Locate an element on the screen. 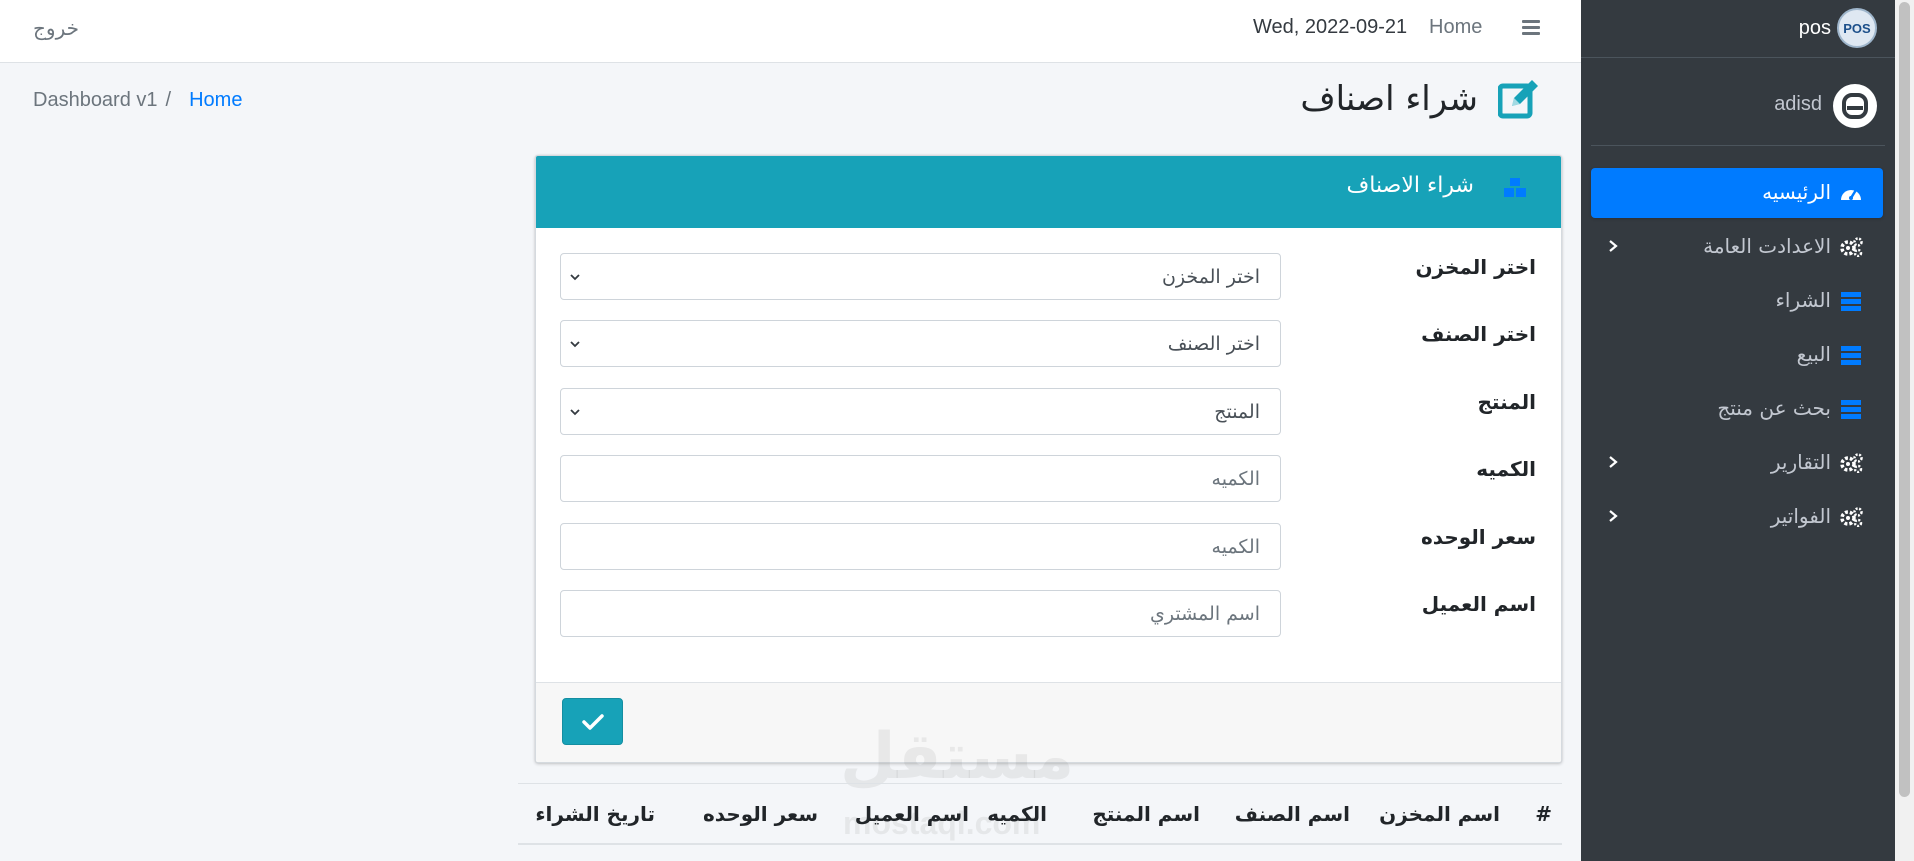  card-header-title: شراء الاصناف is located at coordinates (1410, 185).